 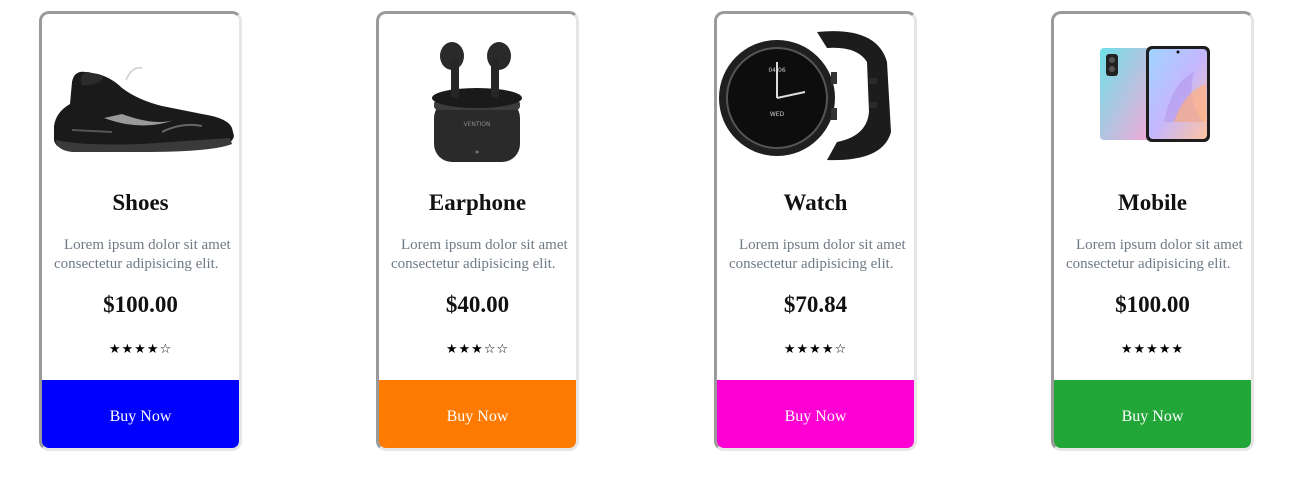 What do you see at coordinates (477, 97) in the screenshot?
I see `product-image-earphone: VENTION` at bounding box center [477, 97].